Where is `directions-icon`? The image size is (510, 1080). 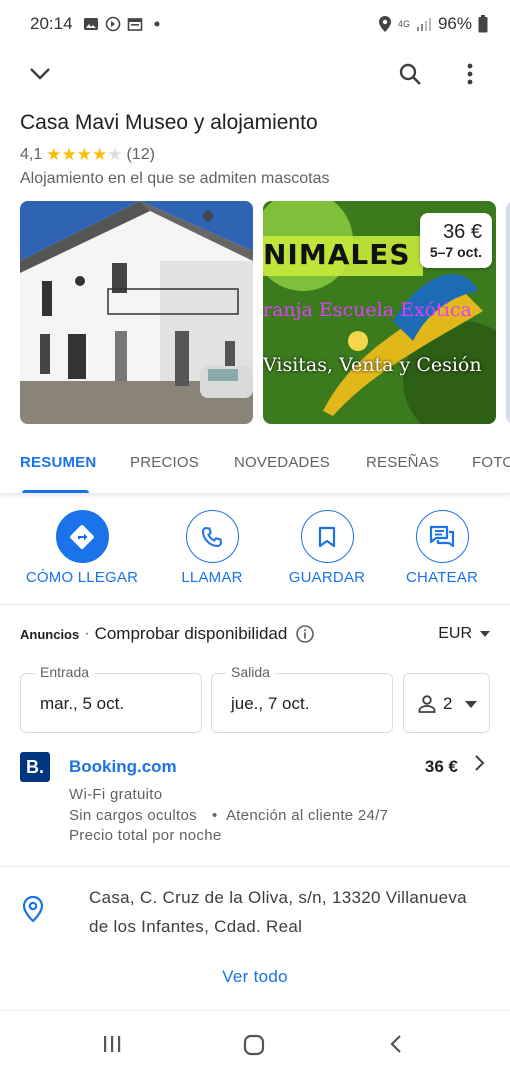 directions-icon is located at coordinates (82, 536).